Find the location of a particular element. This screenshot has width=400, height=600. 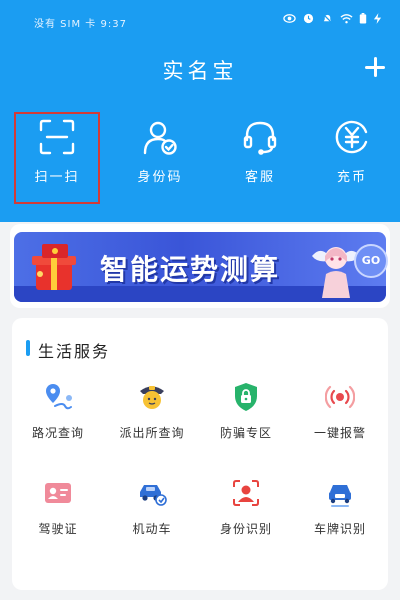

car-icon is located at coordinates (153, 495).